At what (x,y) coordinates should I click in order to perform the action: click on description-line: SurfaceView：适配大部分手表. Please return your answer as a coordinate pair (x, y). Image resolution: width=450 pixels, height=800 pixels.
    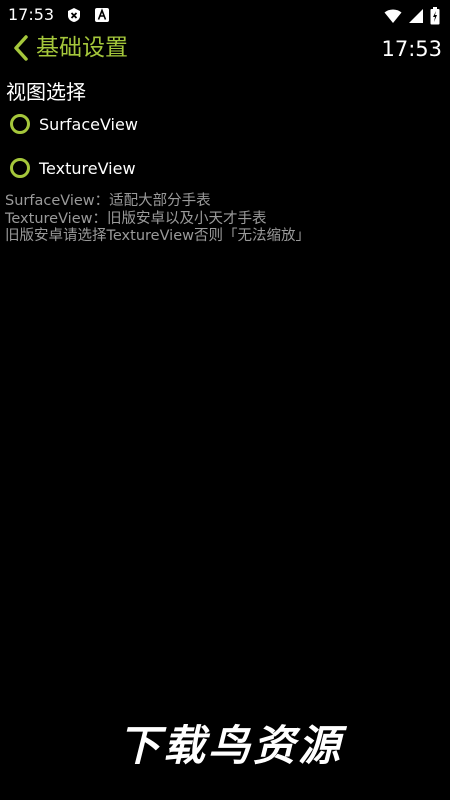
    Looking at the image, I should click on (108, 201).